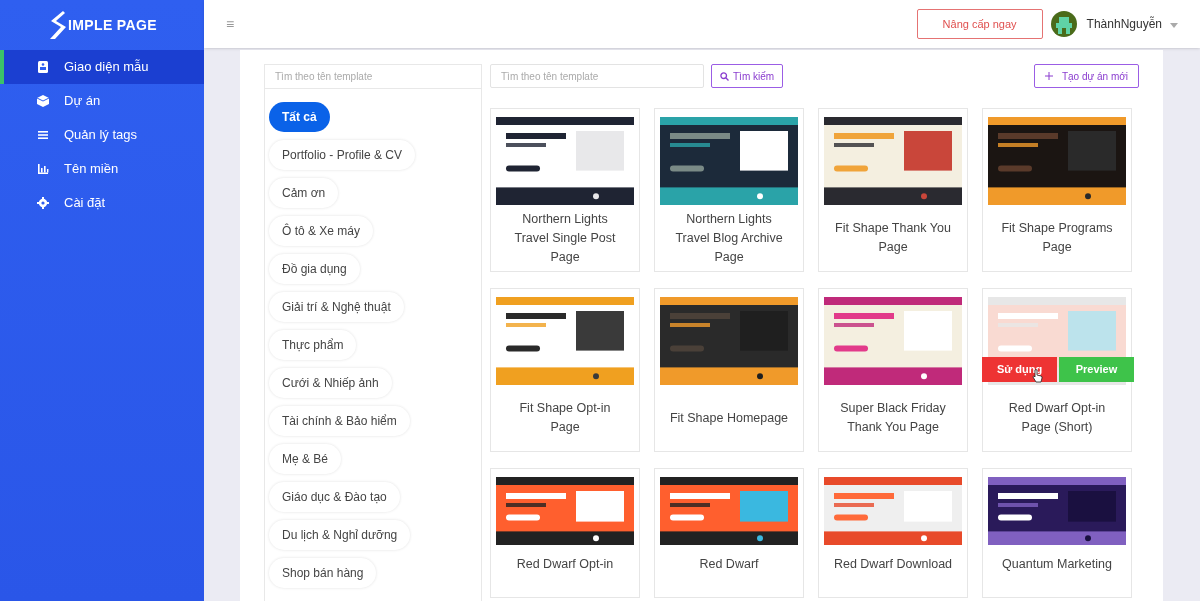 Image resolution: width=1200 pixels, height=601 pixels. I want to click on template-card: Red Dwarf Opt-in, so click(565, 533).